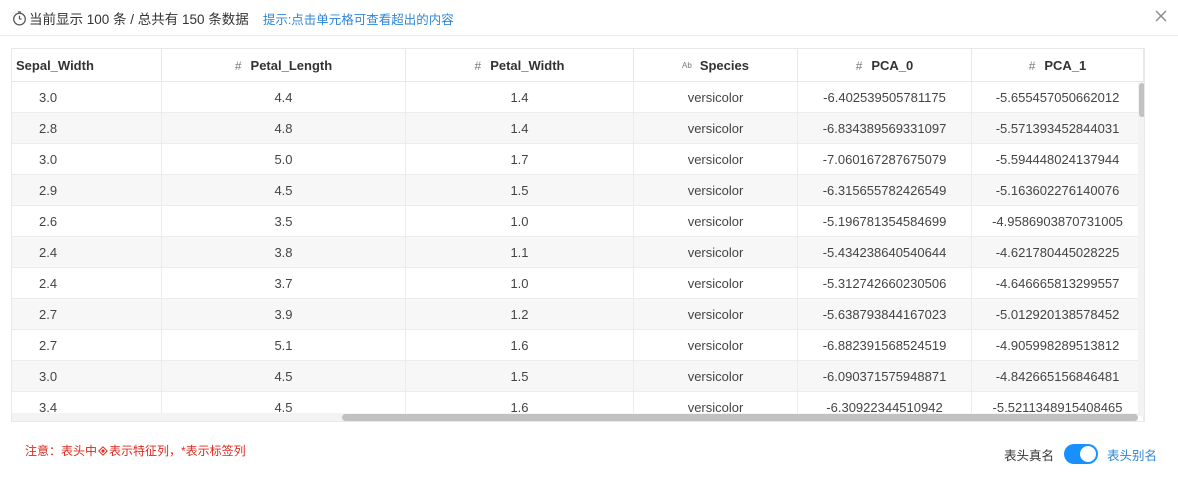  Describe the element at coordinates (284, 128) in the screenshot. I see `table-cell: 4.8` at that location.